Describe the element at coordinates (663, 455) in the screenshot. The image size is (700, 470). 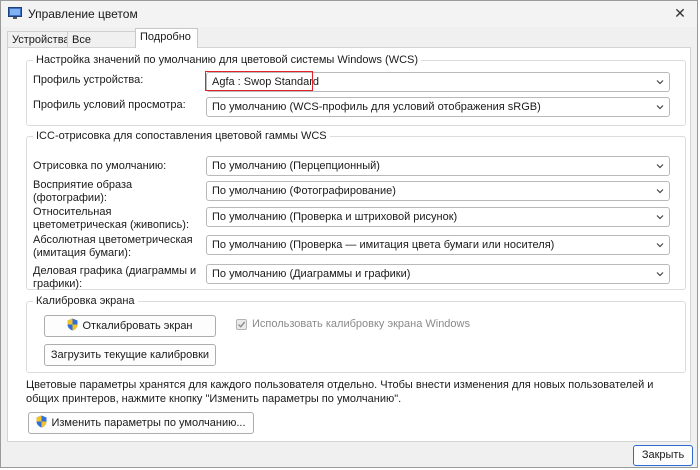
I see `close-button: Закрыть` at that location.